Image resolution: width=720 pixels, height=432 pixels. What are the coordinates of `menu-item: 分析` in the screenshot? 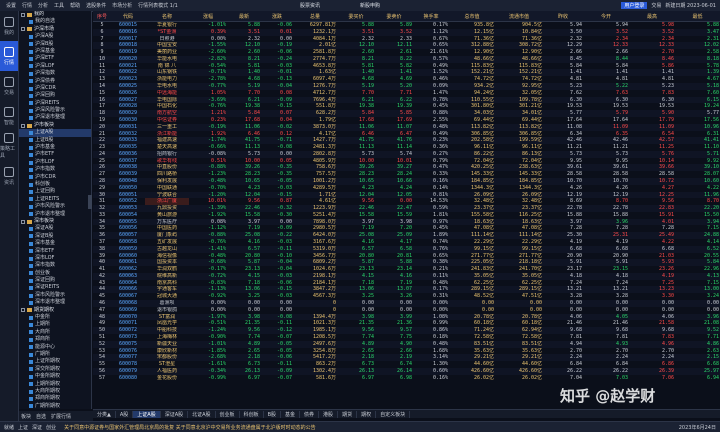 It's located at (43, 5).